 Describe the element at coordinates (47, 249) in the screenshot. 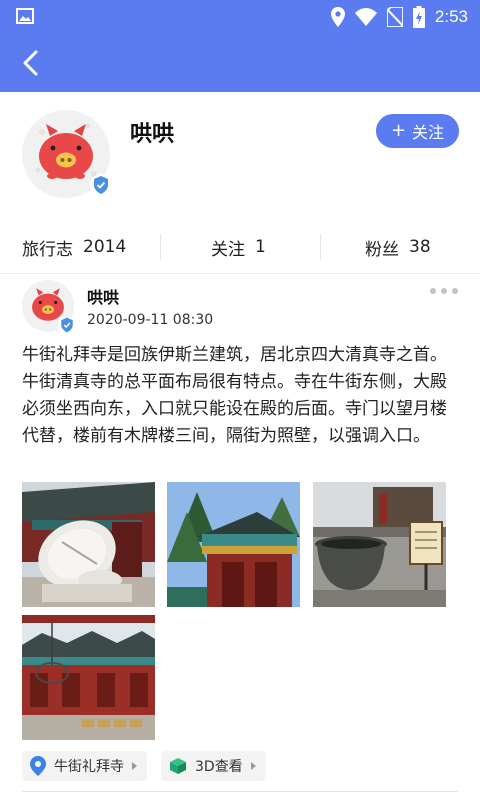

I see `stat-label: 旅行志` at that location.